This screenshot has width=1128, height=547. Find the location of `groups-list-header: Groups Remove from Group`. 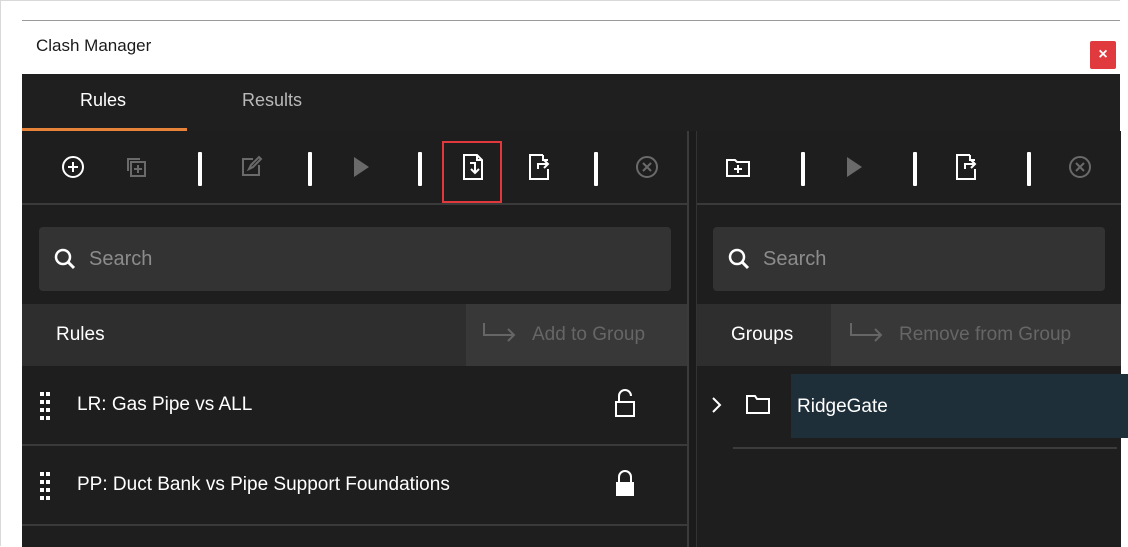

groups-list-header: Groups Remove from Group is located at coordinates (909, 335).